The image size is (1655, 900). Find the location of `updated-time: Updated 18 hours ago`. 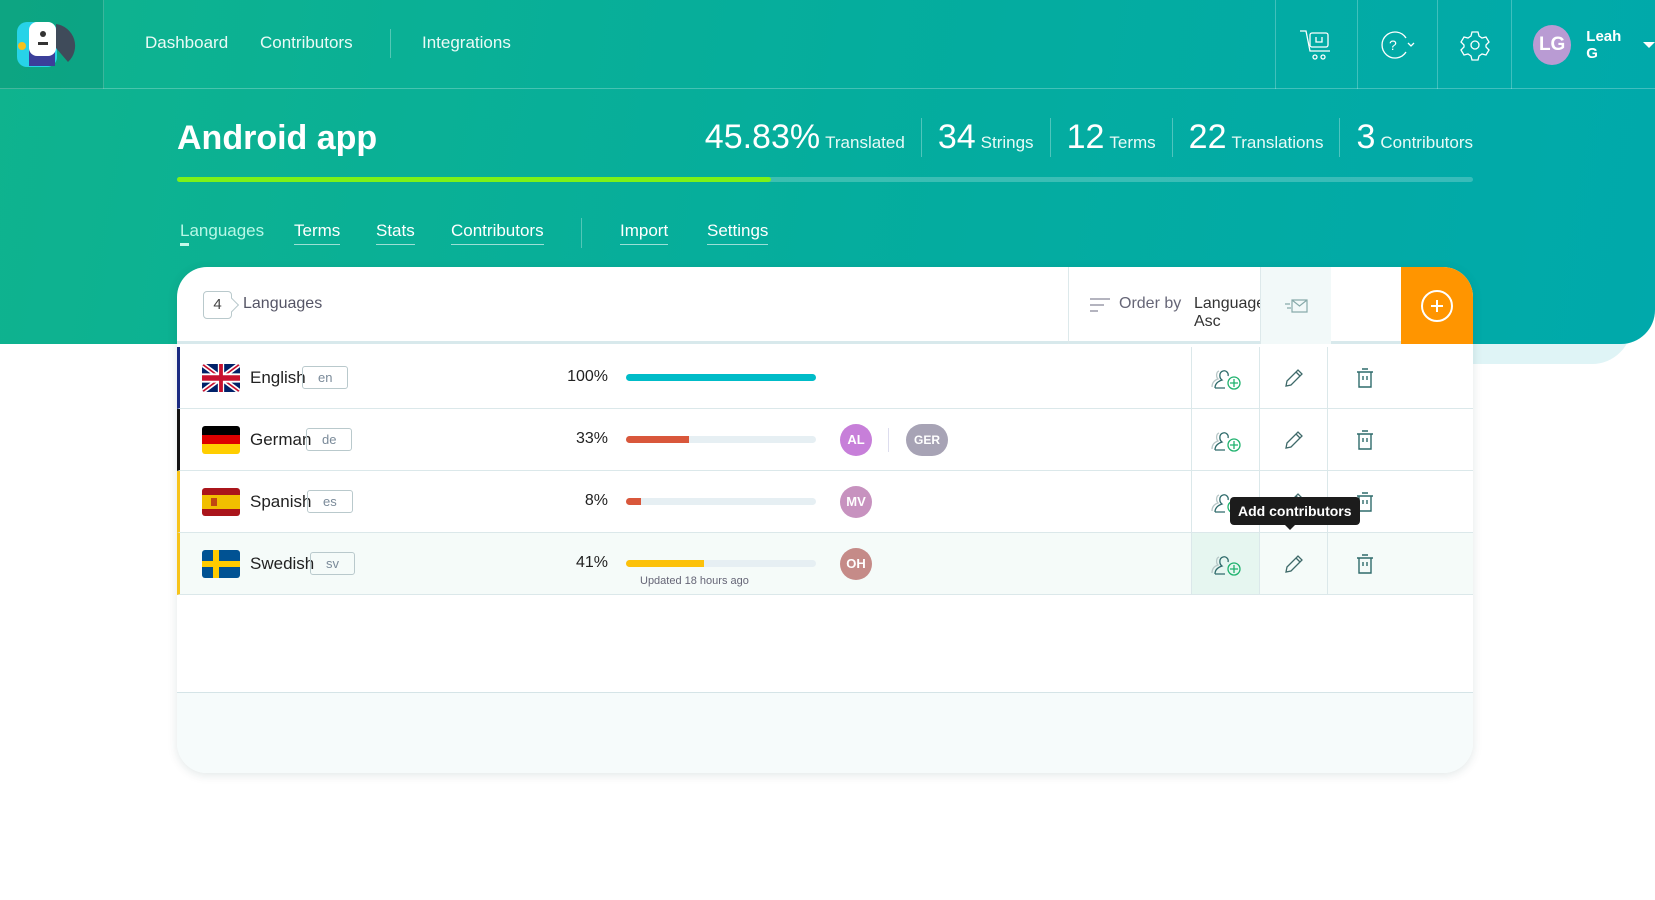

updated-time: Updated 18 hours ago is located at coordinates (694, 581).